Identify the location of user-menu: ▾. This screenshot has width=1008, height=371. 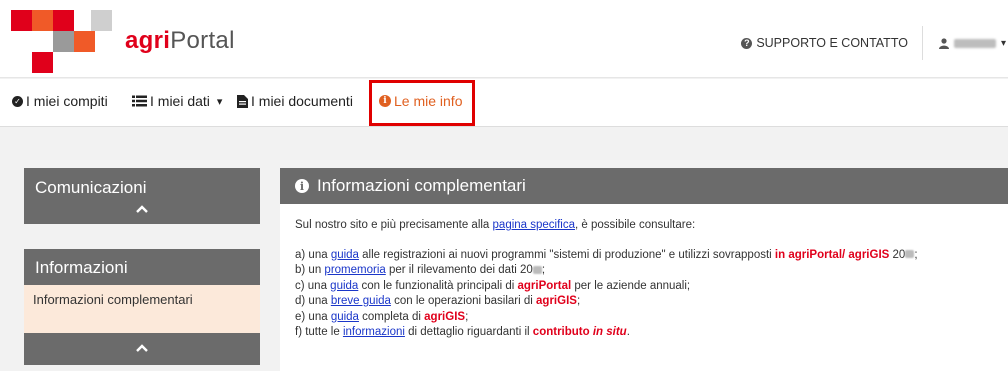
(965, 43).